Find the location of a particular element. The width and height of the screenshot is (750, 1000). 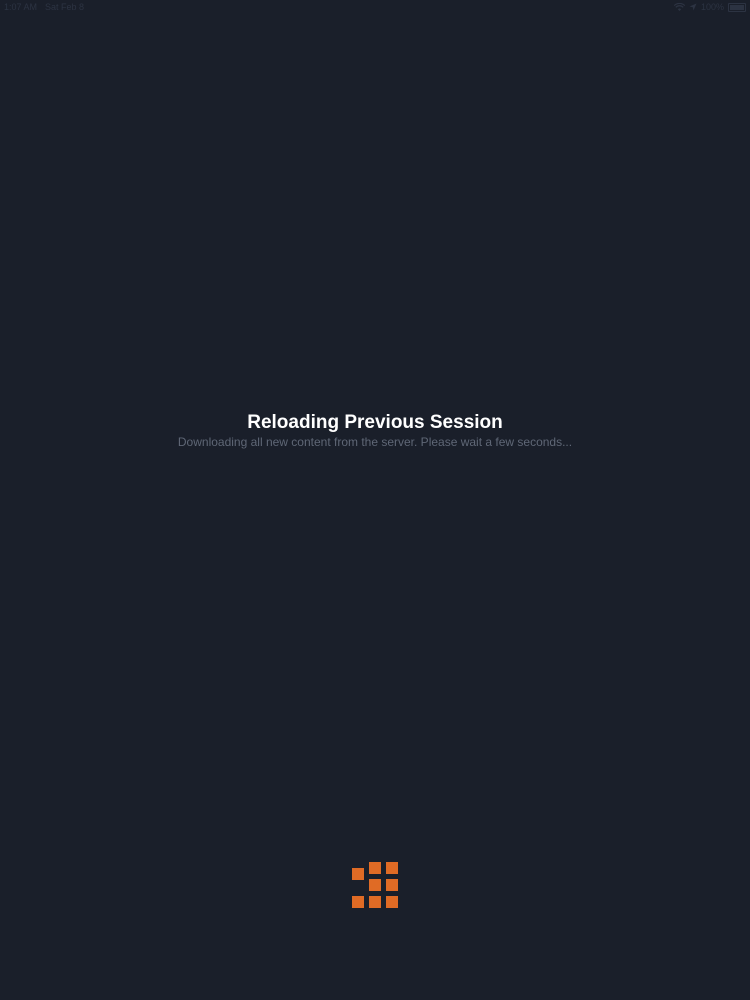

status-left: 1:07 AM Sat Feb 8 is located at coordinates (44, 7).